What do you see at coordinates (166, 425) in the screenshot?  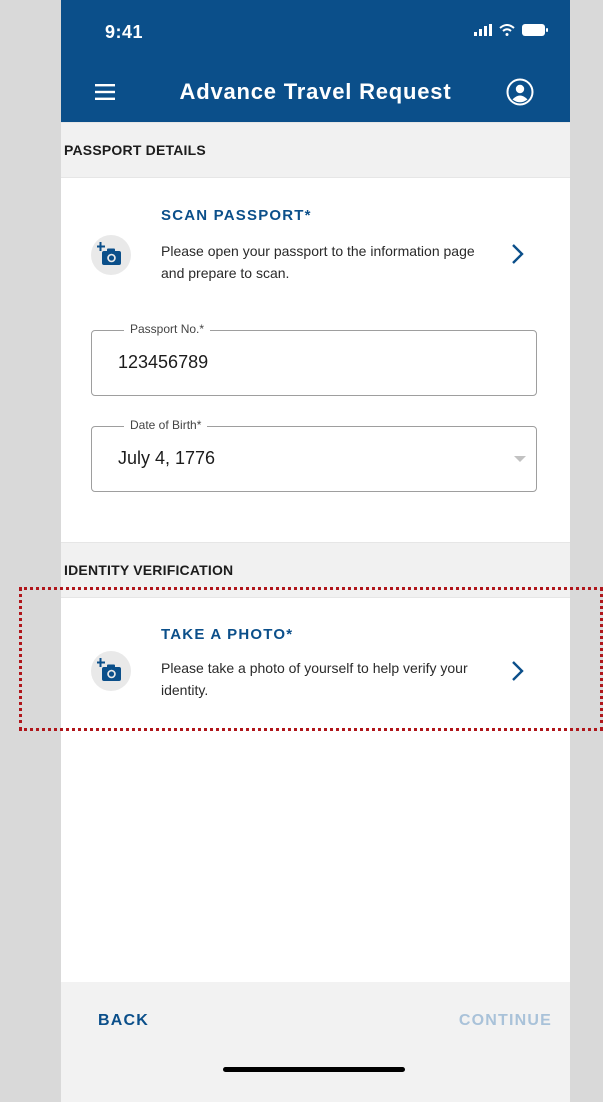 I see `date-of-birth-label: Date of Birth*` at bounding box center [166, 425].